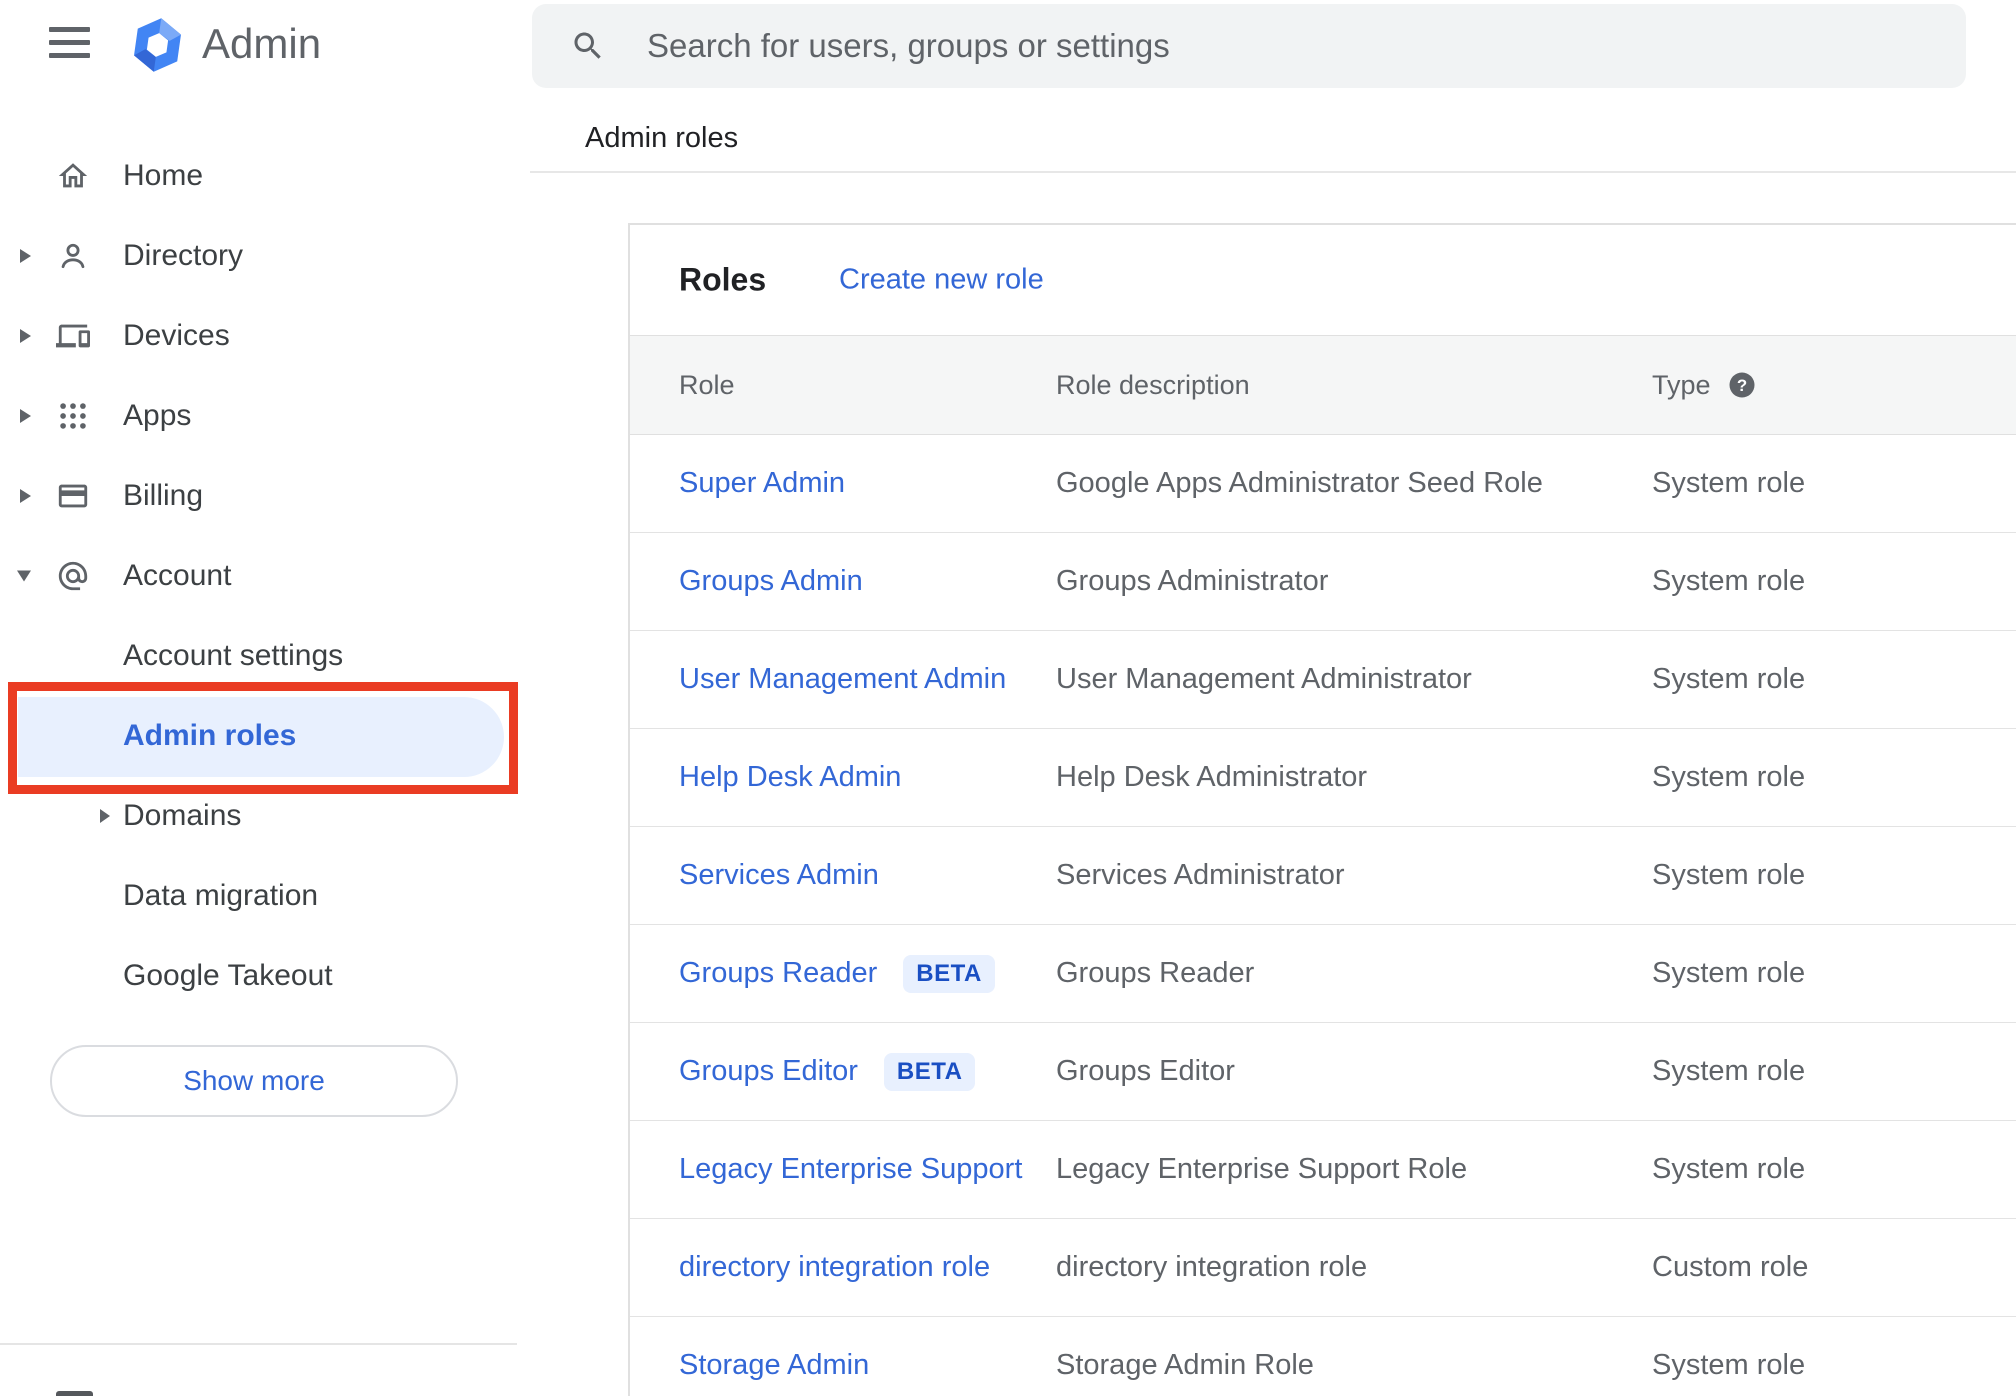 The image size is (2016, 1396). What do you see at coordinates (1153, 384) in the screenshot?
I see `column-header-role-description: Role description` at bounding box center [1153, 384].